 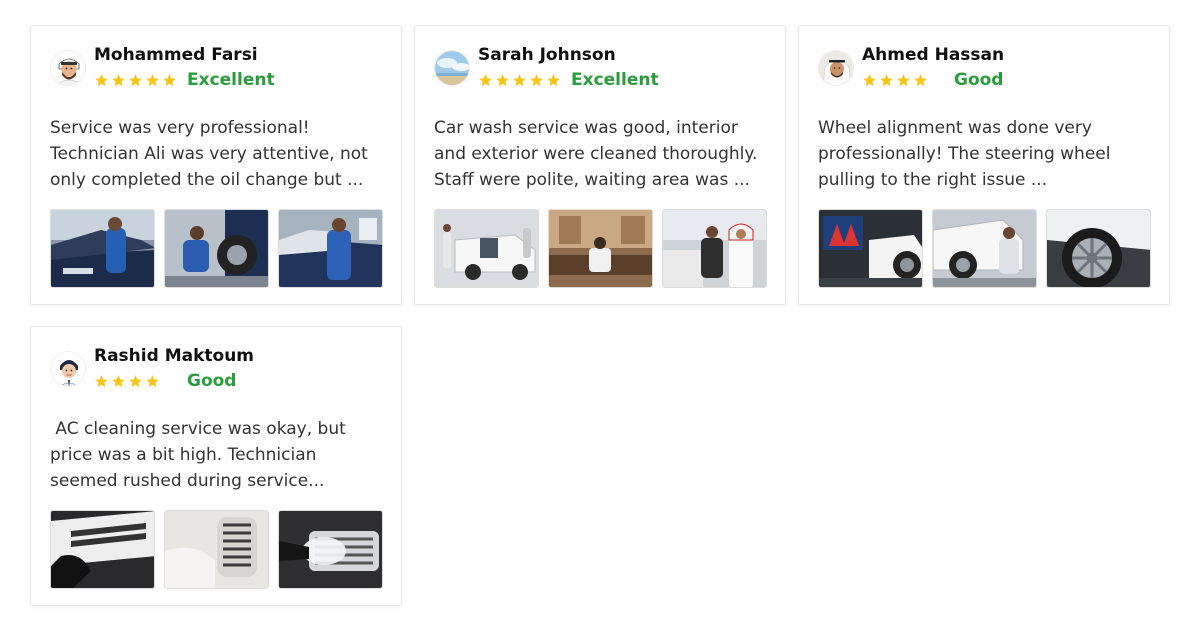 What do you see at coordinates (547, 55) in the screenshot?
I see `reviewer-name: Sarah Johnson` at bounding box center [547, 55].